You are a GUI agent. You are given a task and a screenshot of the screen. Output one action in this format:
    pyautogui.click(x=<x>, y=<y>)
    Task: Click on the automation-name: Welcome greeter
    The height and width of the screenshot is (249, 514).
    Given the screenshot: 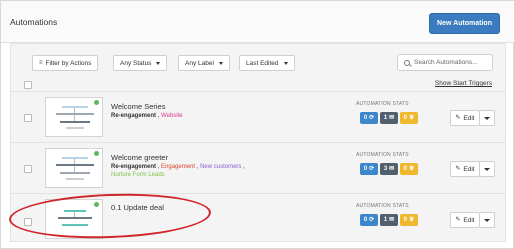 What is the action you would take?
    pyautogui.click(x=139, y=157)
    